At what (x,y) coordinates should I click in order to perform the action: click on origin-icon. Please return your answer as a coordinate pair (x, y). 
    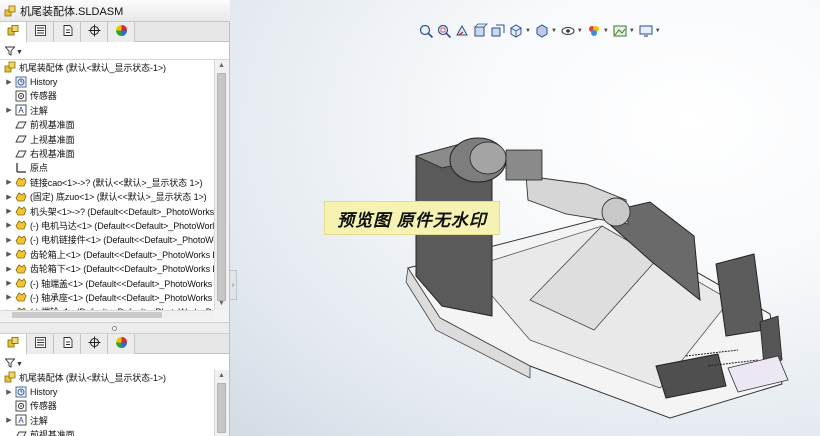
    Looking at the image, I should click on (20, 168).